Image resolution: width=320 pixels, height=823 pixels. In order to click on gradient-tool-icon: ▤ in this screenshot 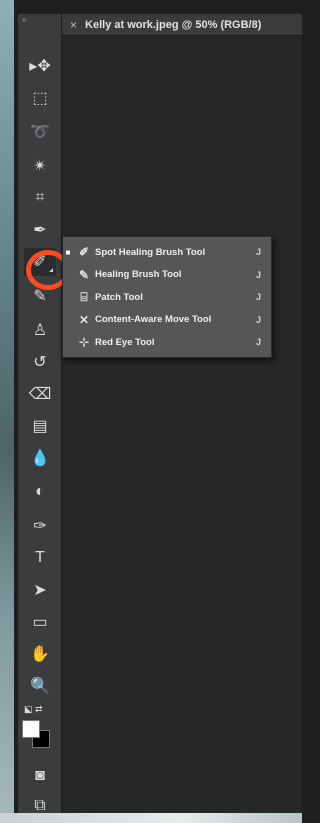, I will do `click(40, 426)`.